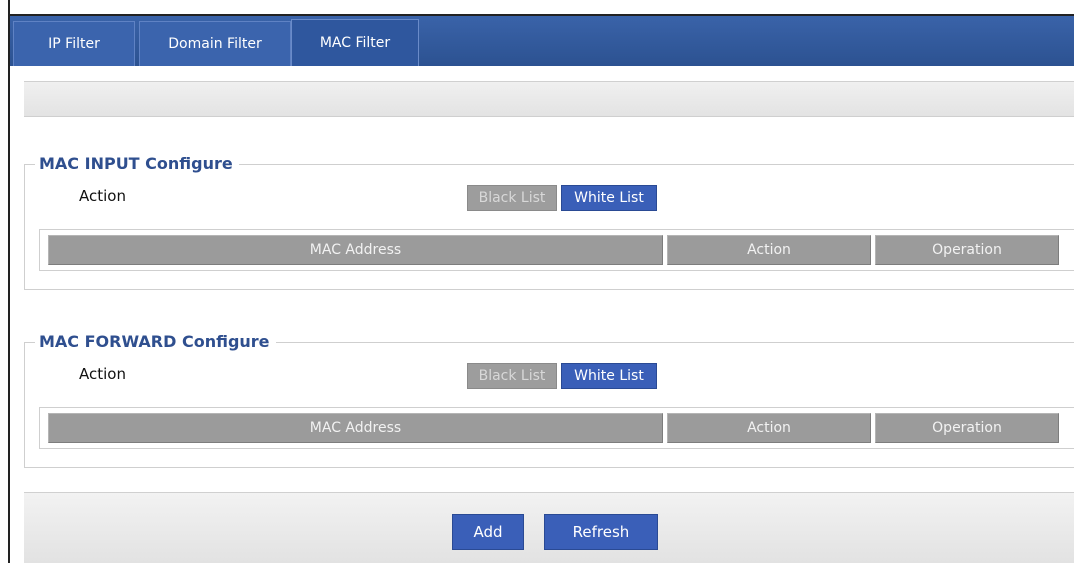 The height and width of the screenshot is (563, 1074). What do you see at coordinates (769, 428) in the screenshot?
I see `mac-forward-col-action: Action` at bounding box center [769, 428].